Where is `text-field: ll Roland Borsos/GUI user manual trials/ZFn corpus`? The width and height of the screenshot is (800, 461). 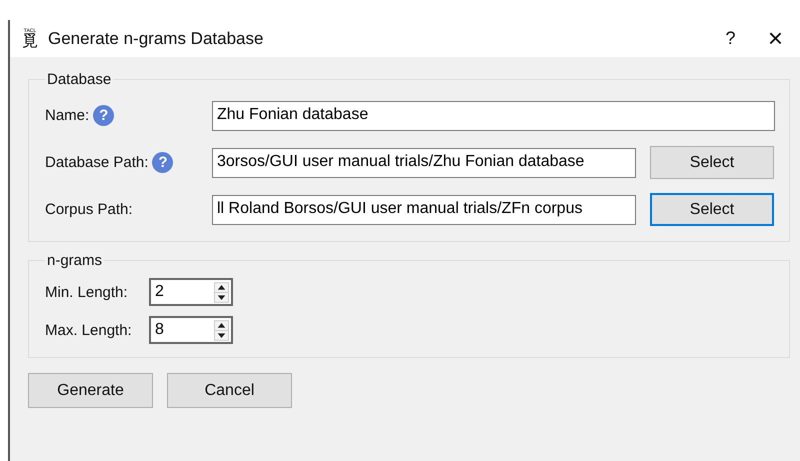 text-field: ll Roland Borsos/GUI user manual trials/ZFn corpus is located at coordinates (424, 209).